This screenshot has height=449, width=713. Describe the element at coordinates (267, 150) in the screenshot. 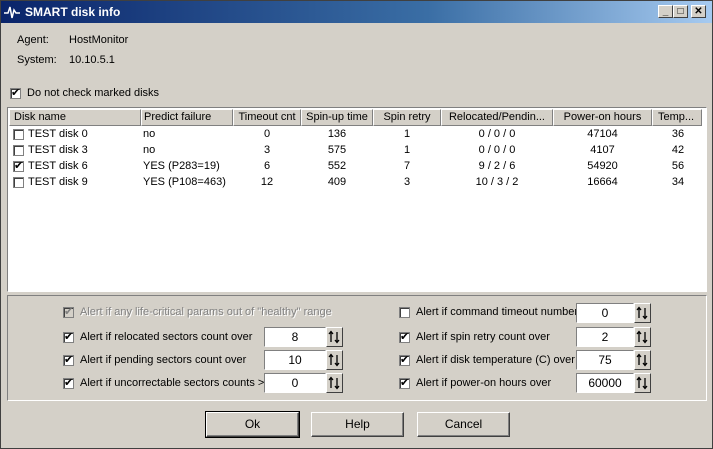

I see `disk-timeout-cnt: 3` at that location.